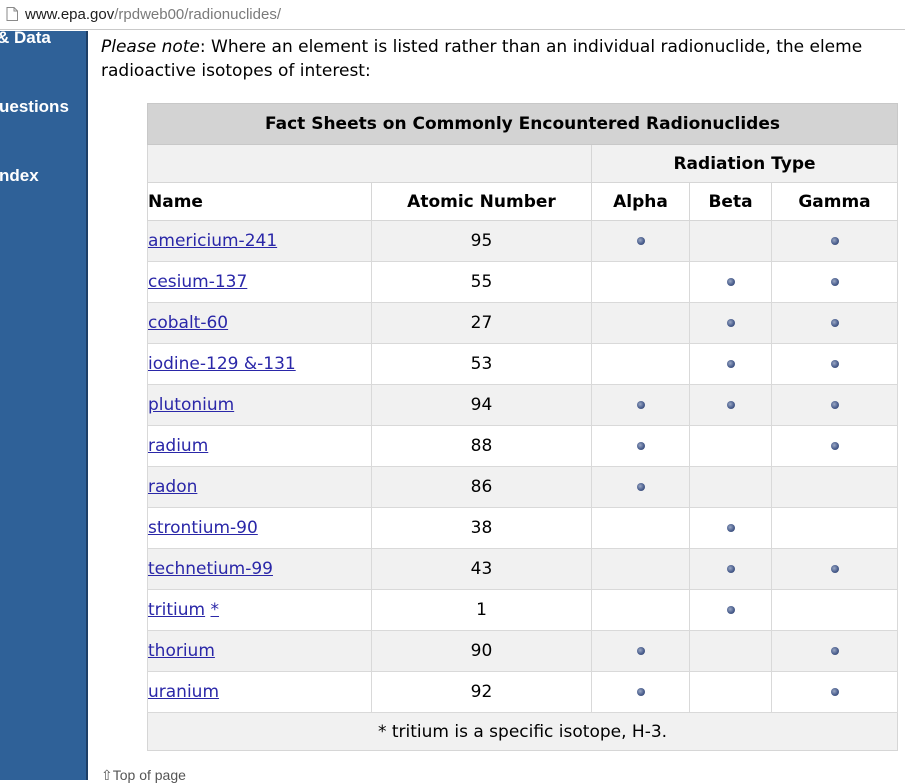 The image size is (905, 784). What do you see at coordinates (178, 446) in the screenshot?
I see `radionuclide-link: radium` at bounding box center [178, 446].